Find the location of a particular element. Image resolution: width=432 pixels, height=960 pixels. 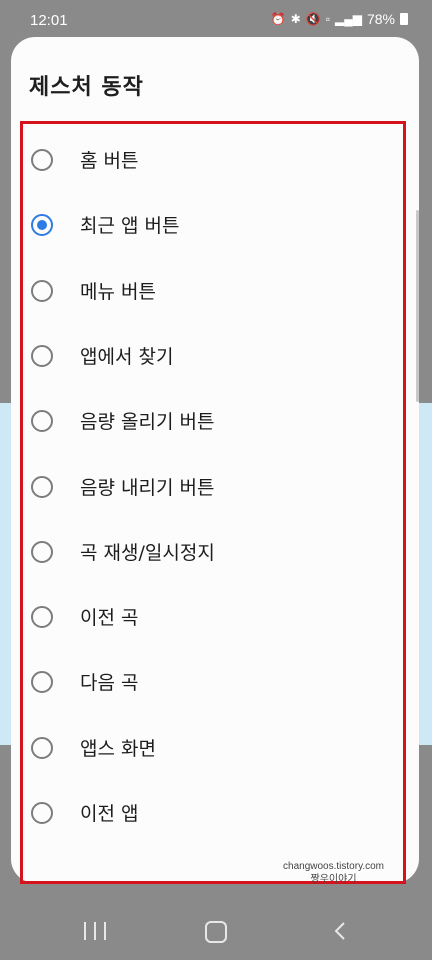

option-item: 이전 곡 is located at coordinates (203, 617).